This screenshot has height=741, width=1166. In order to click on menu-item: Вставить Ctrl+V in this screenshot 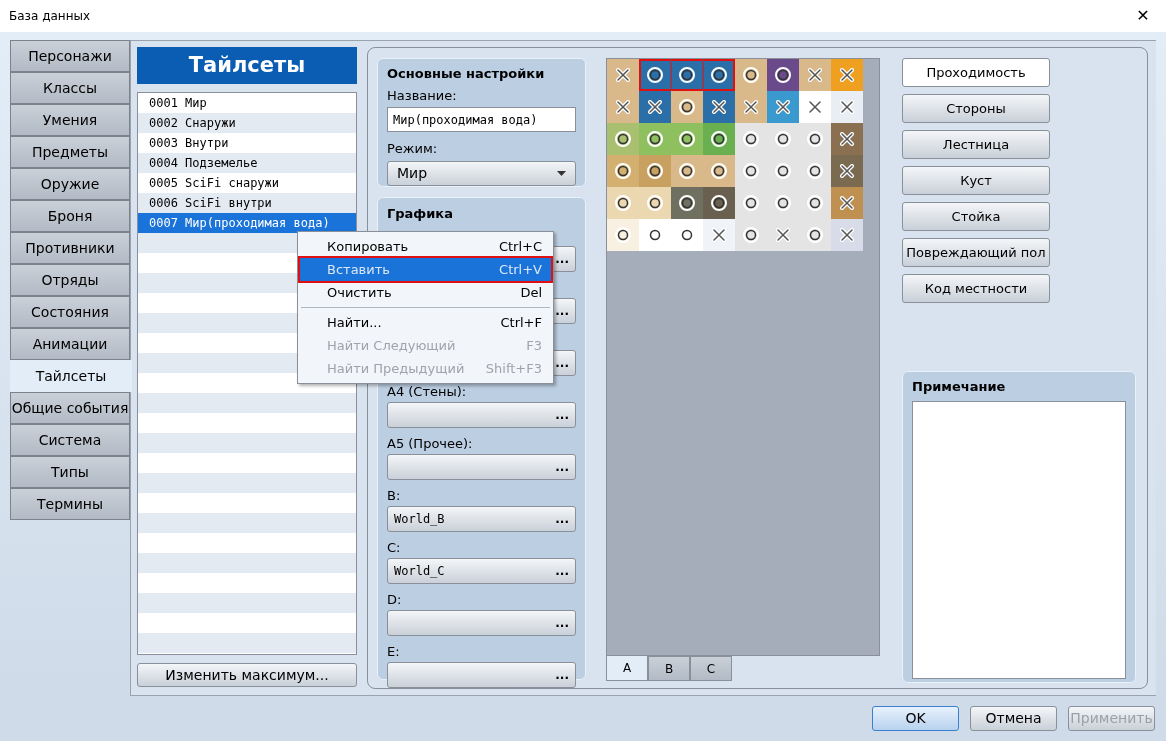, I will do `click(425, 269)`.